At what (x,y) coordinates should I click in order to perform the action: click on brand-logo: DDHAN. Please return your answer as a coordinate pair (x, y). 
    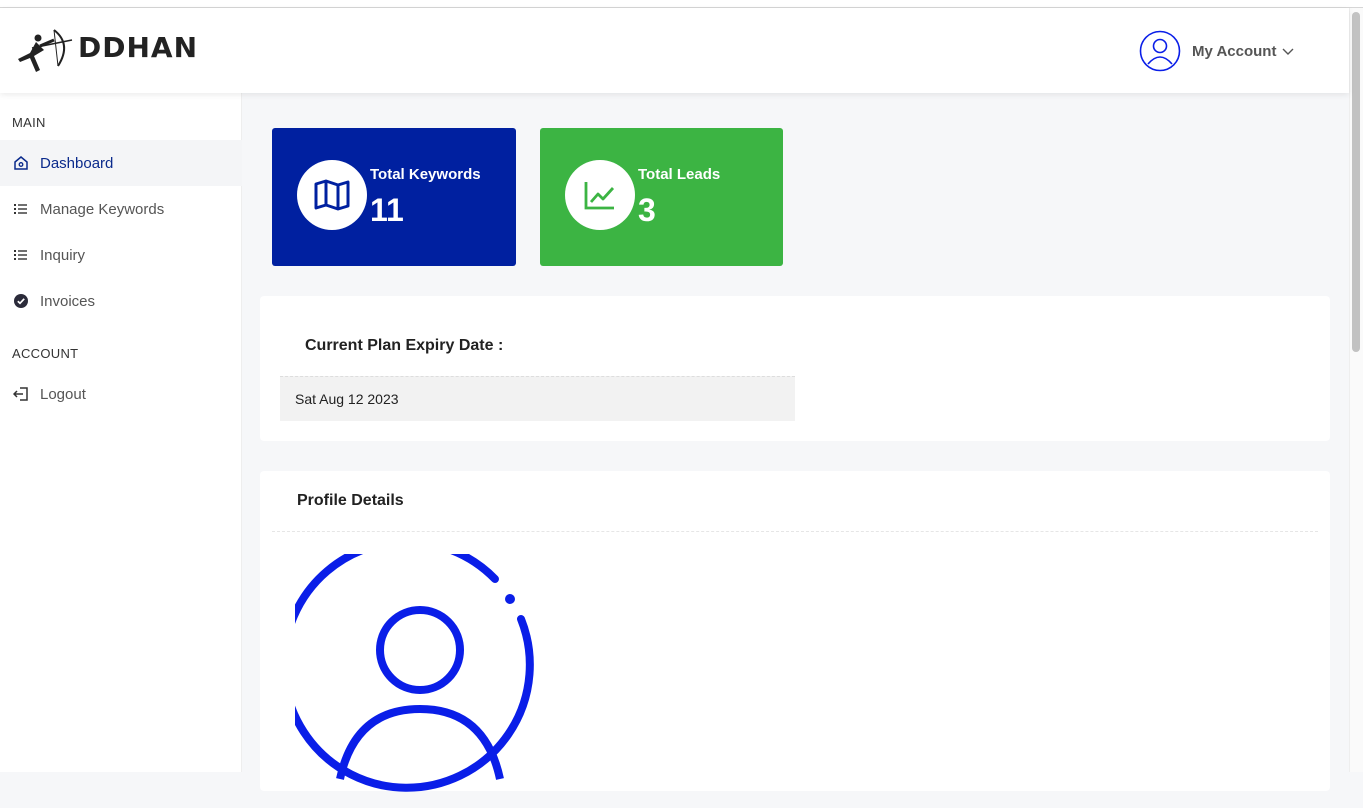
    Looking at the image, I should click on (106, 51).